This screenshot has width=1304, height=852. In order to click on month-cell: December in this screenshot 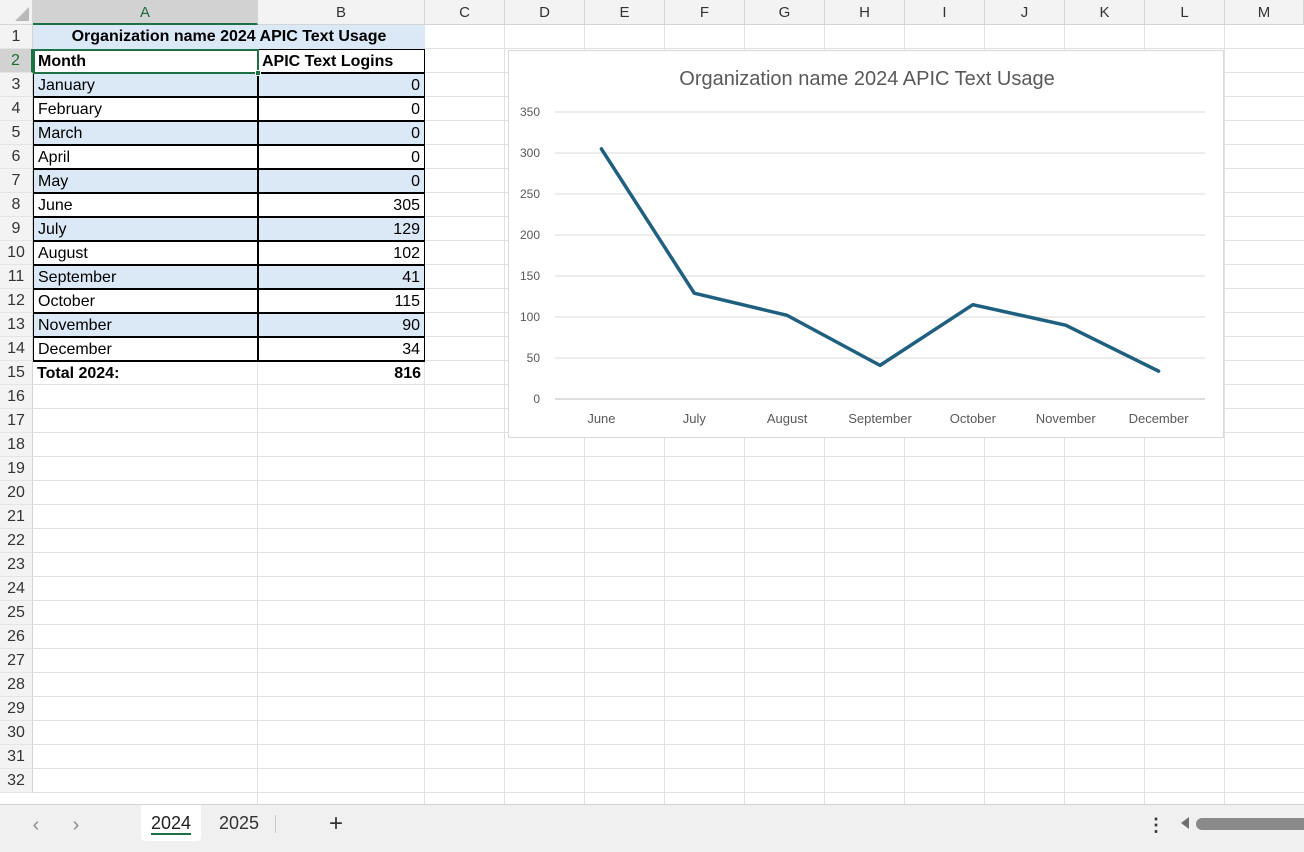, I will do `click(145, 349)`.